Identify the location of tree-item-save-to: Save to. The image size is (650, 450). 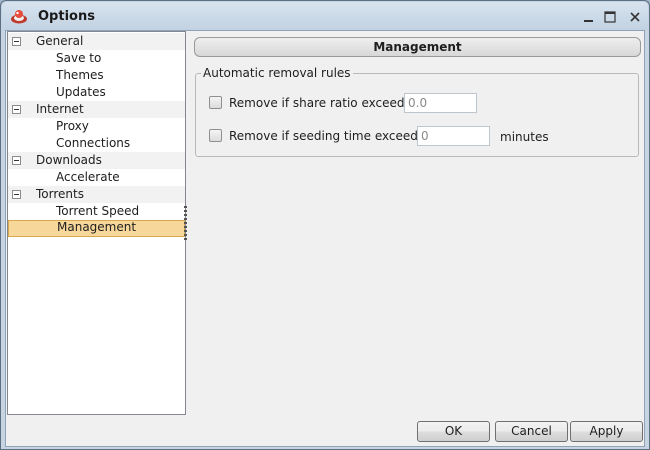
(96, 58).